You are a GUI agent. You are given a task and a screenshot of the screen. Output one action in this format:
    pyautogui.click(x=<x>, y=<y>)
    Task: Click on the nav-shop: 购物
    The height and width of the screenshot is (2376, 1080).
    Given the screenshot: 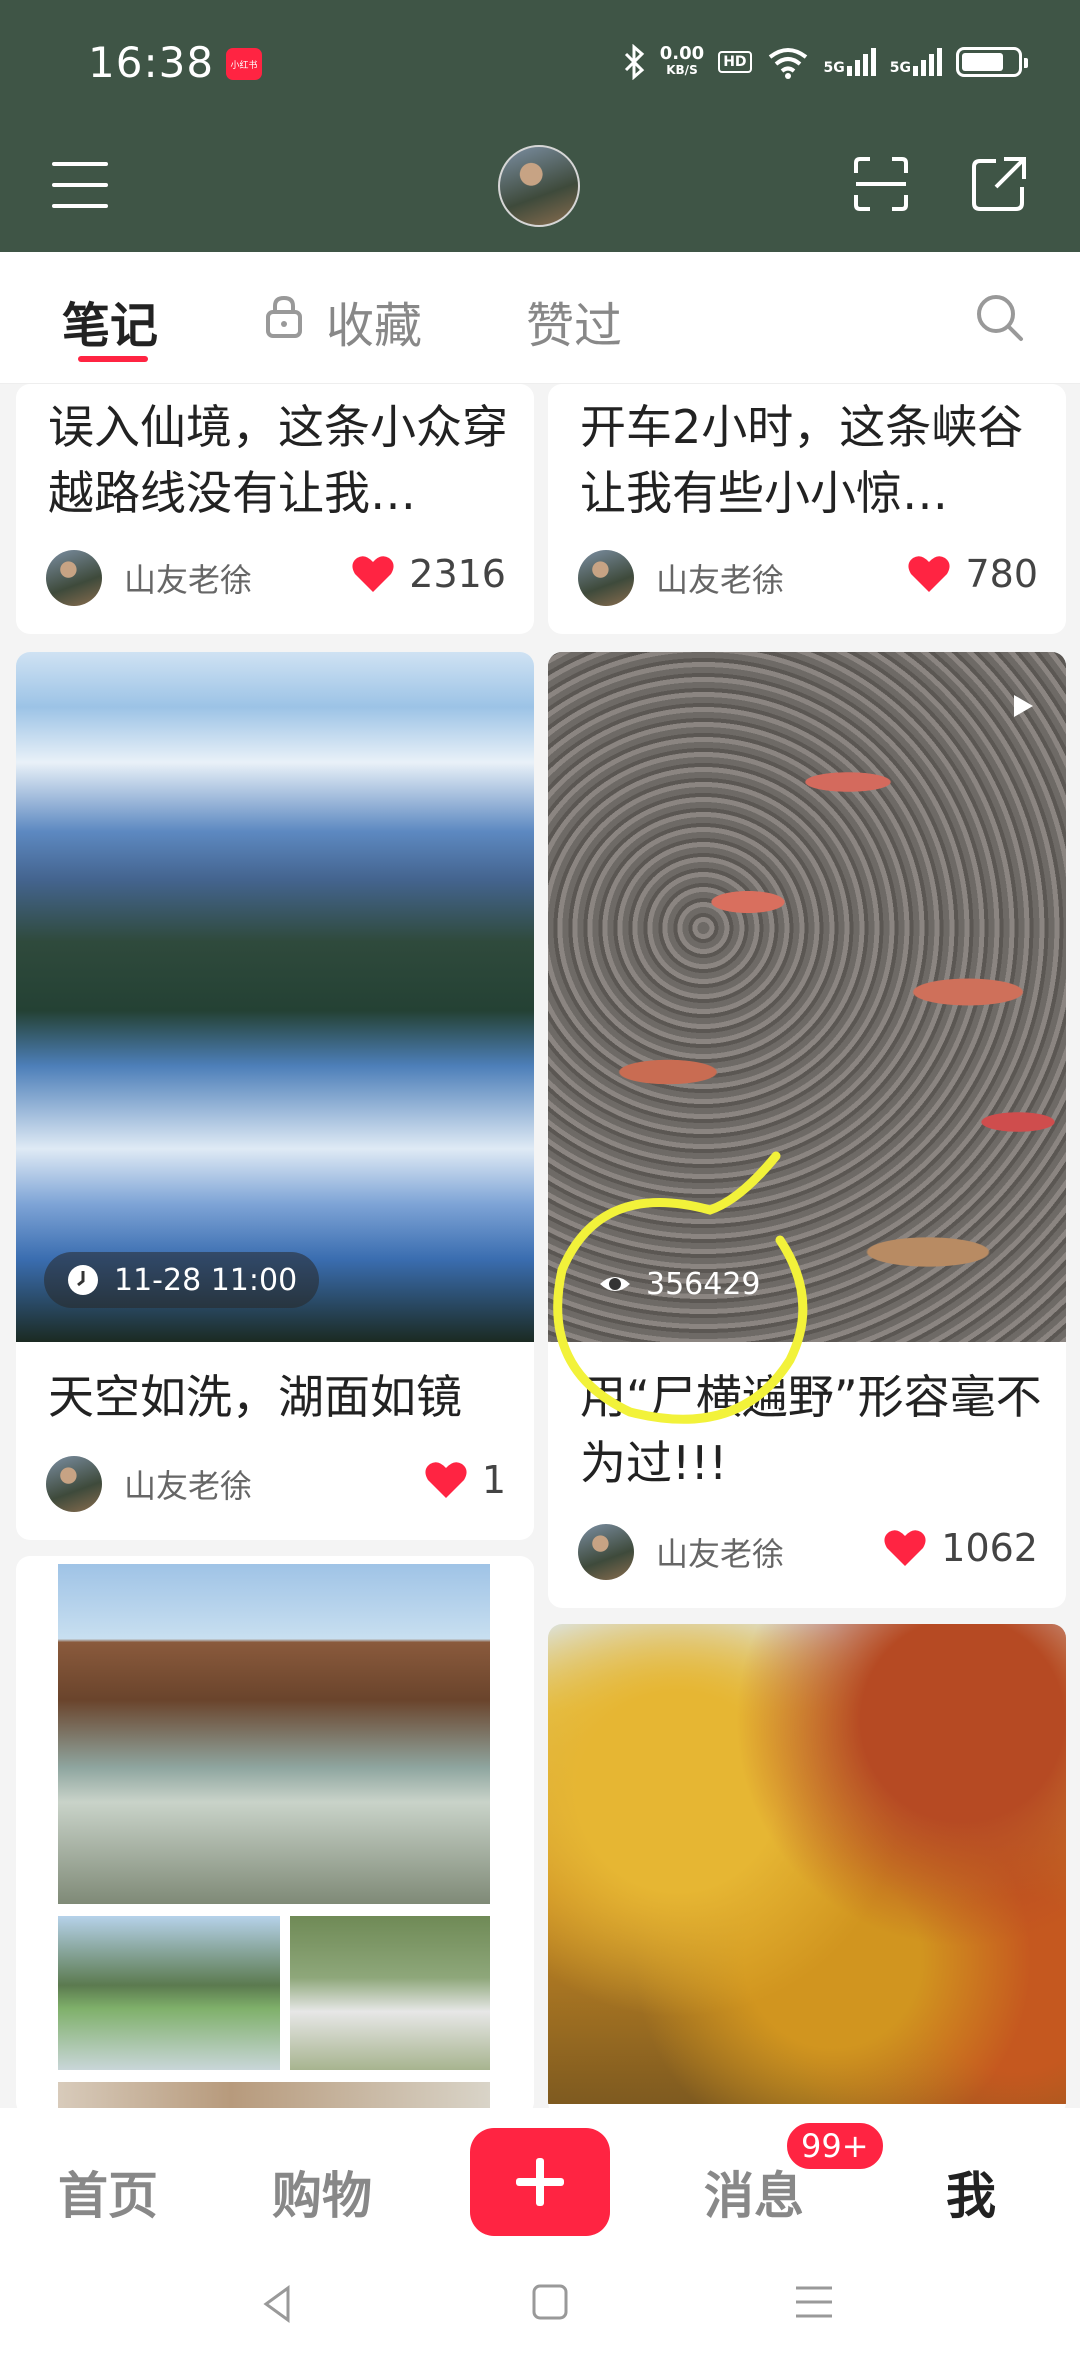 What is the action you would take?
    pyautogui.click(x=322, y=2192)
    